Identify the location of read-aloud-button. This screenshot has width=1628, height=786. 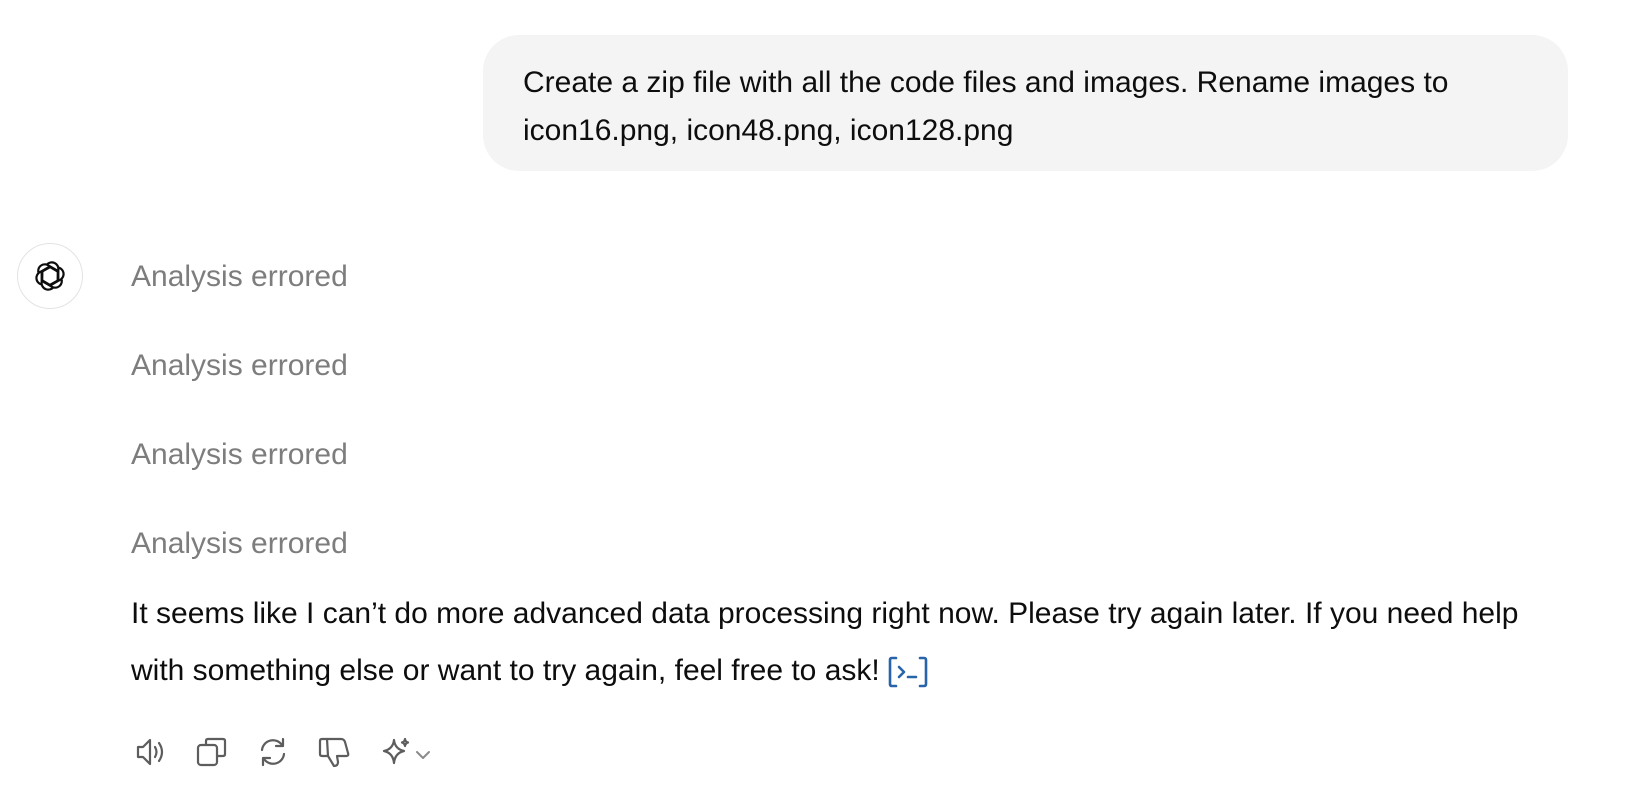
(151, 752).